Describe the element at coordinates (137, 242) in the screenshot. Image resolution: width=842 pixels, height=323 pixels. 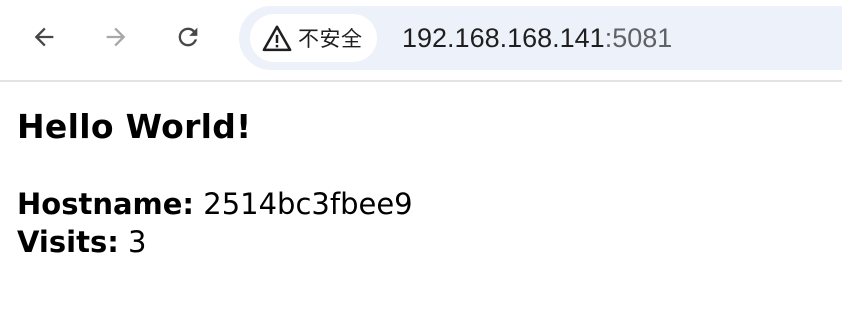
I see `visits-value: 3` at that location.